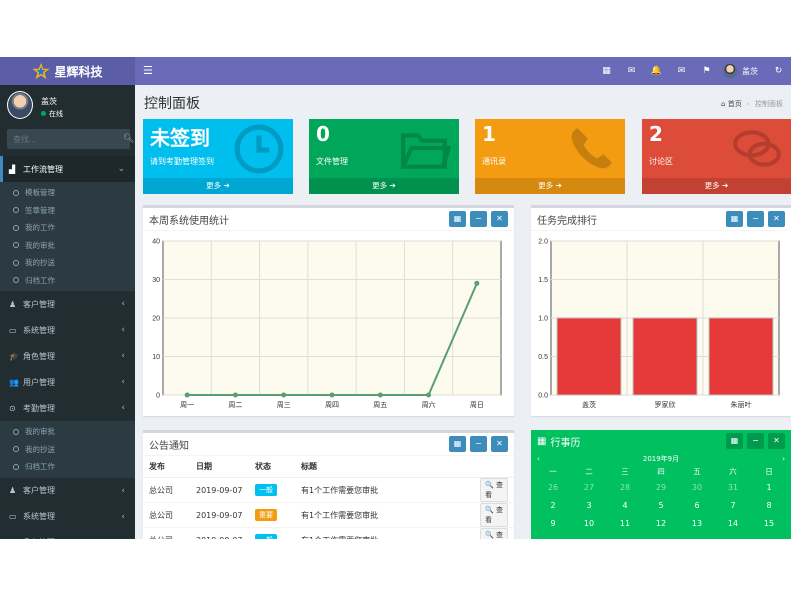 Image resolution: width=791 pixels, height=593 pixels. Describe the element at coordinates (148, 70) in the screenshot. I see `sidebar-toggle-icon: ☰` at that location.